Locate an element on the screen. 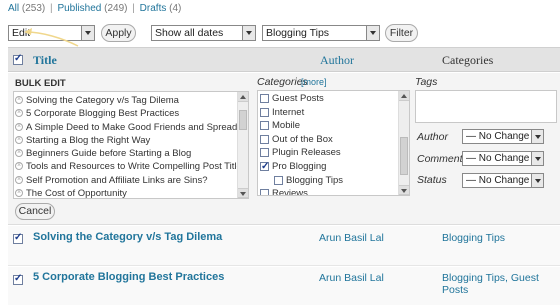 Image resolution: width=560 pixels, height=305 pixels. status-published-count: (249) is located at coordinates (116, 8).